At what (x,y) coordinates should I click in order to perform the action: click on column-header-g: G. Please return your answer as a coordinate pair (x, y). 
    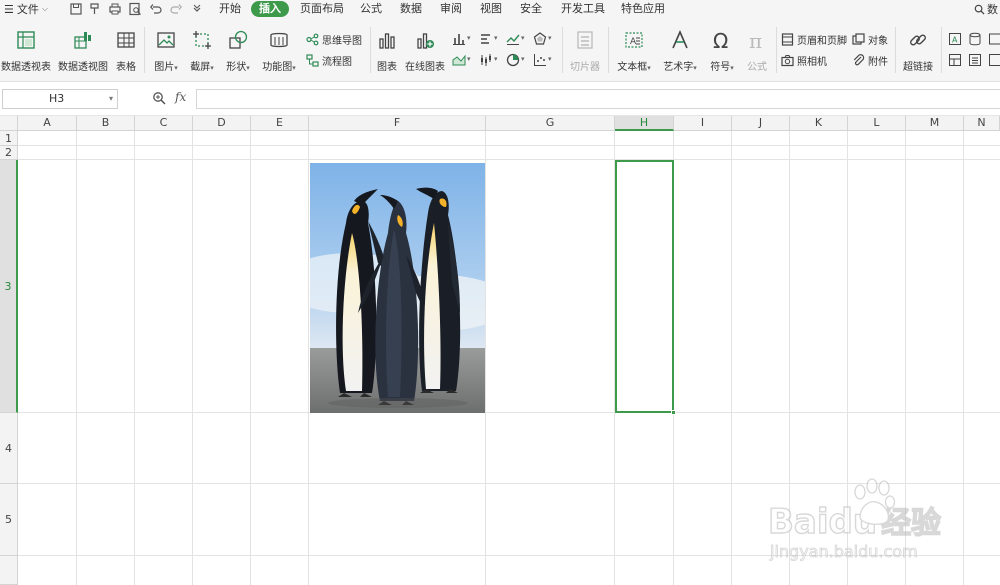
    Looking at the image, I should click on (550, 123).